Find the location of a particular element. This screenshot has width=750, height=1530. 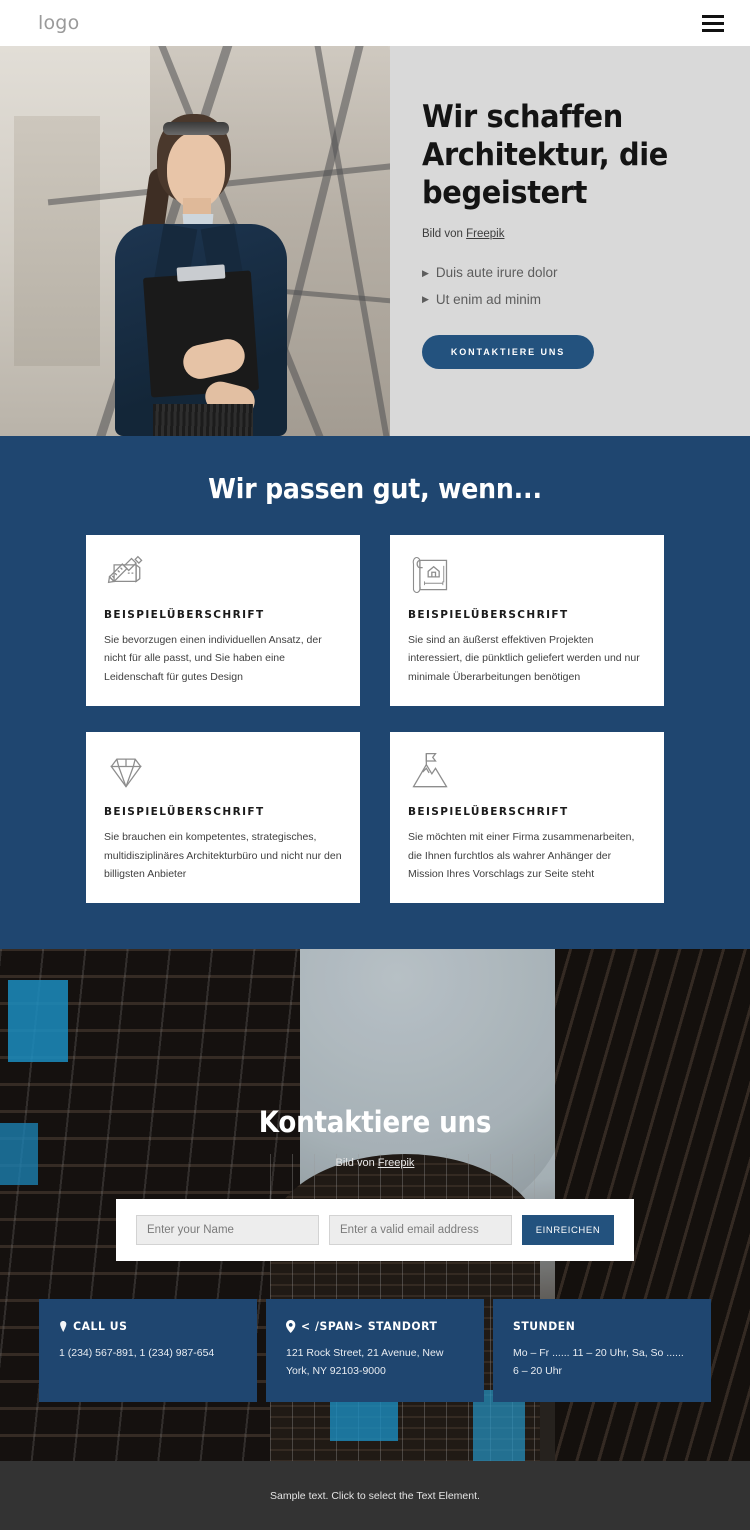

hero-bullet-label: Ut enim ad minim is located at coordinates (488, 299).